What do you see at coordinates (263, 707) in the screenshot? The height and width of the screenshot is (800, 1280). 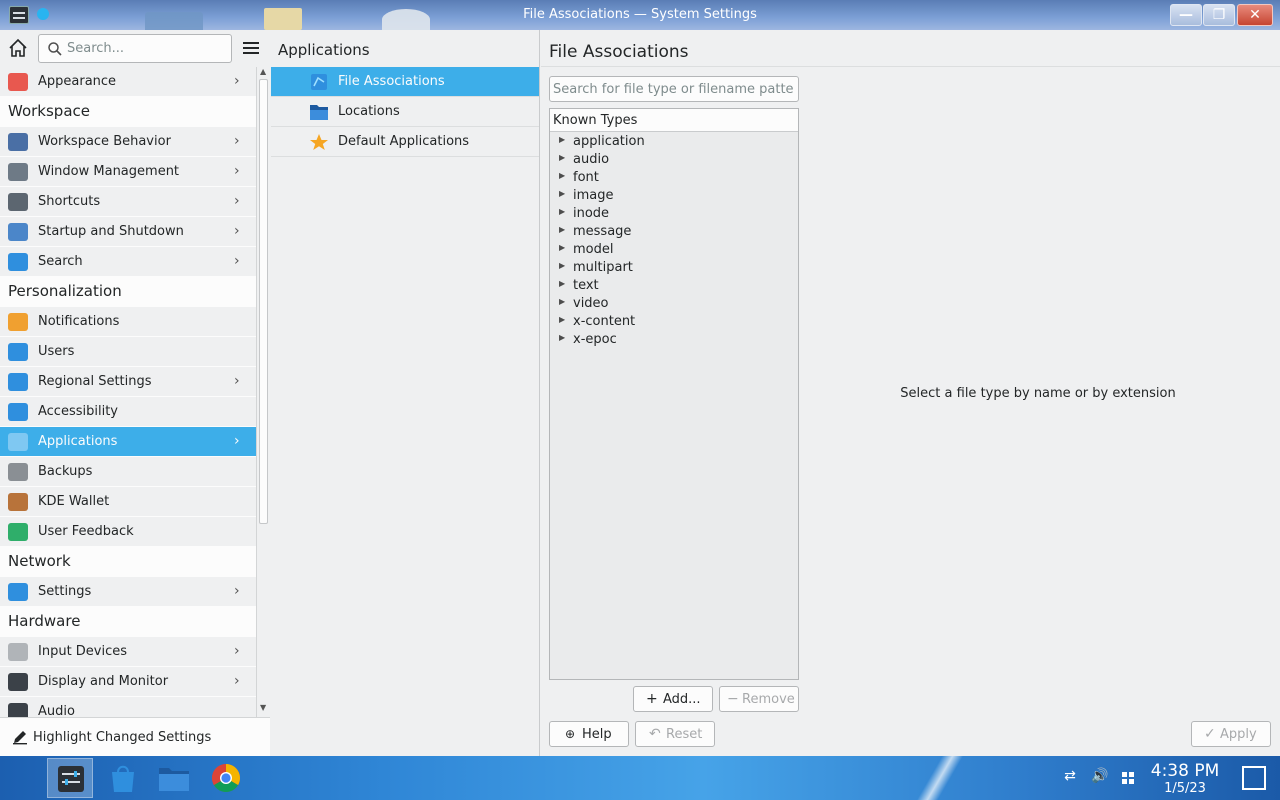 I see `scroll-down-icon: ▼` at bounding box center [263, 707].